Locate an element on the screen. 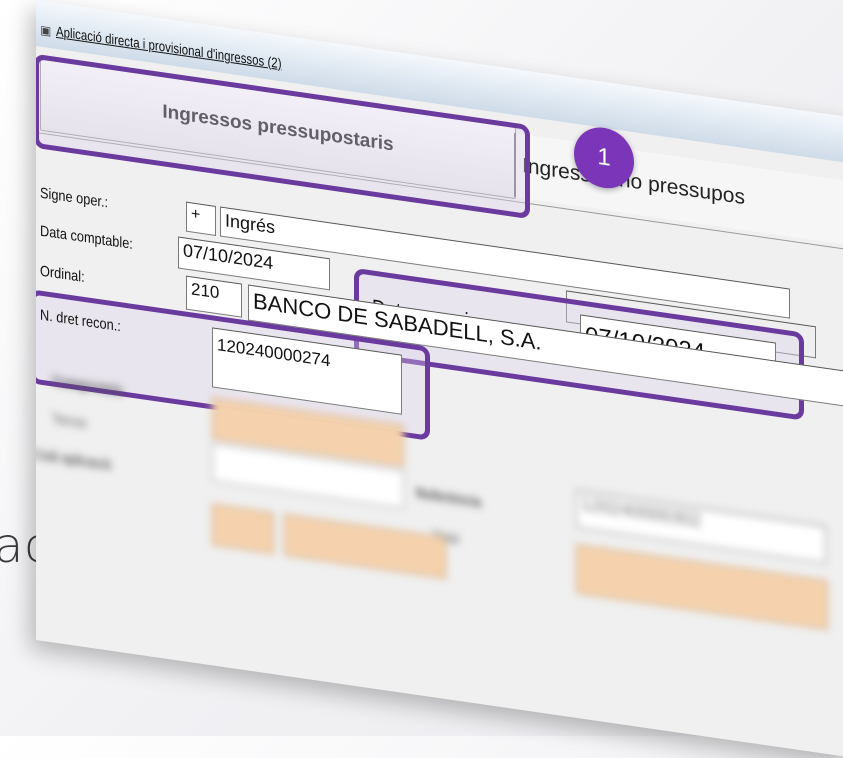 This screenshot has width=843, height=758. ordinal-label: Ordinal: is located at coordinates (62, 274).